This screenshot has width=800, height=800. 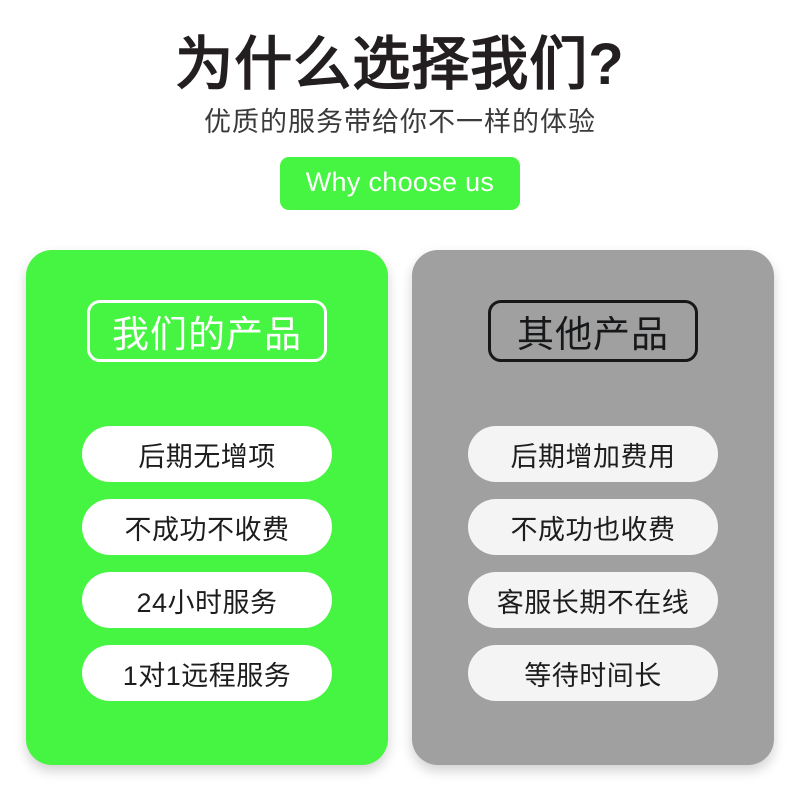 What do you see at coordinates (207, 454) in the screenshot?
I see `list-item: 后期无增项` at bounding box center [207, 454].